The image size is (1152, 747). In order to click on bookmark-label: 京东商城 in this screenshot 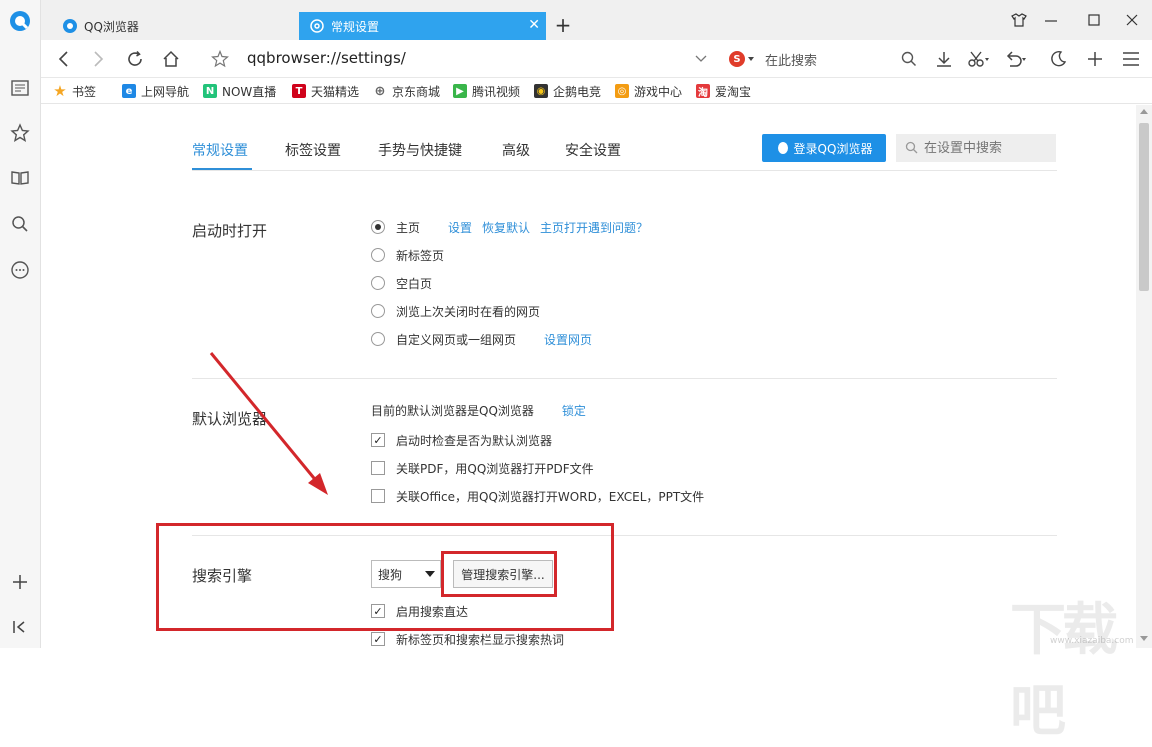, I will do `click(416, 91)`.